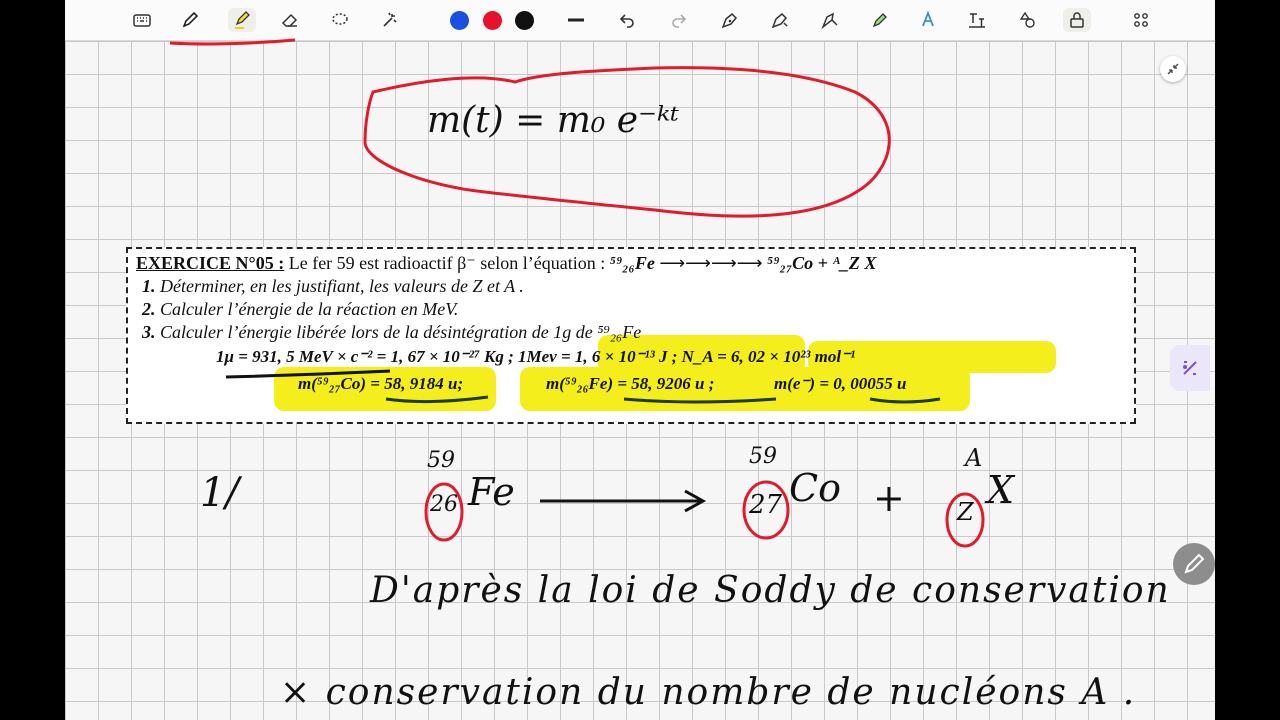 This screenshot has width=1280, height=720. What do you see at coordinates (1173, 69) in the screenshot?
I see `collapse-icon` at bounding box center [1173, 69].